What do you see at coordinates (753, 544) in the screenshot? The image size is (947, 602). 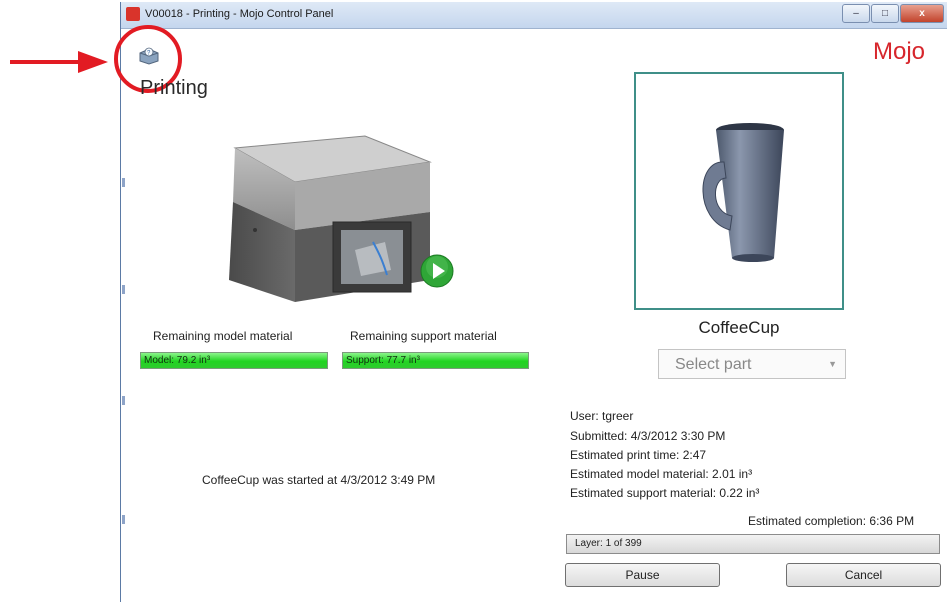 I see `layer-progress-bar: Layer: 1 of 399` at bounding box center [753, 544].